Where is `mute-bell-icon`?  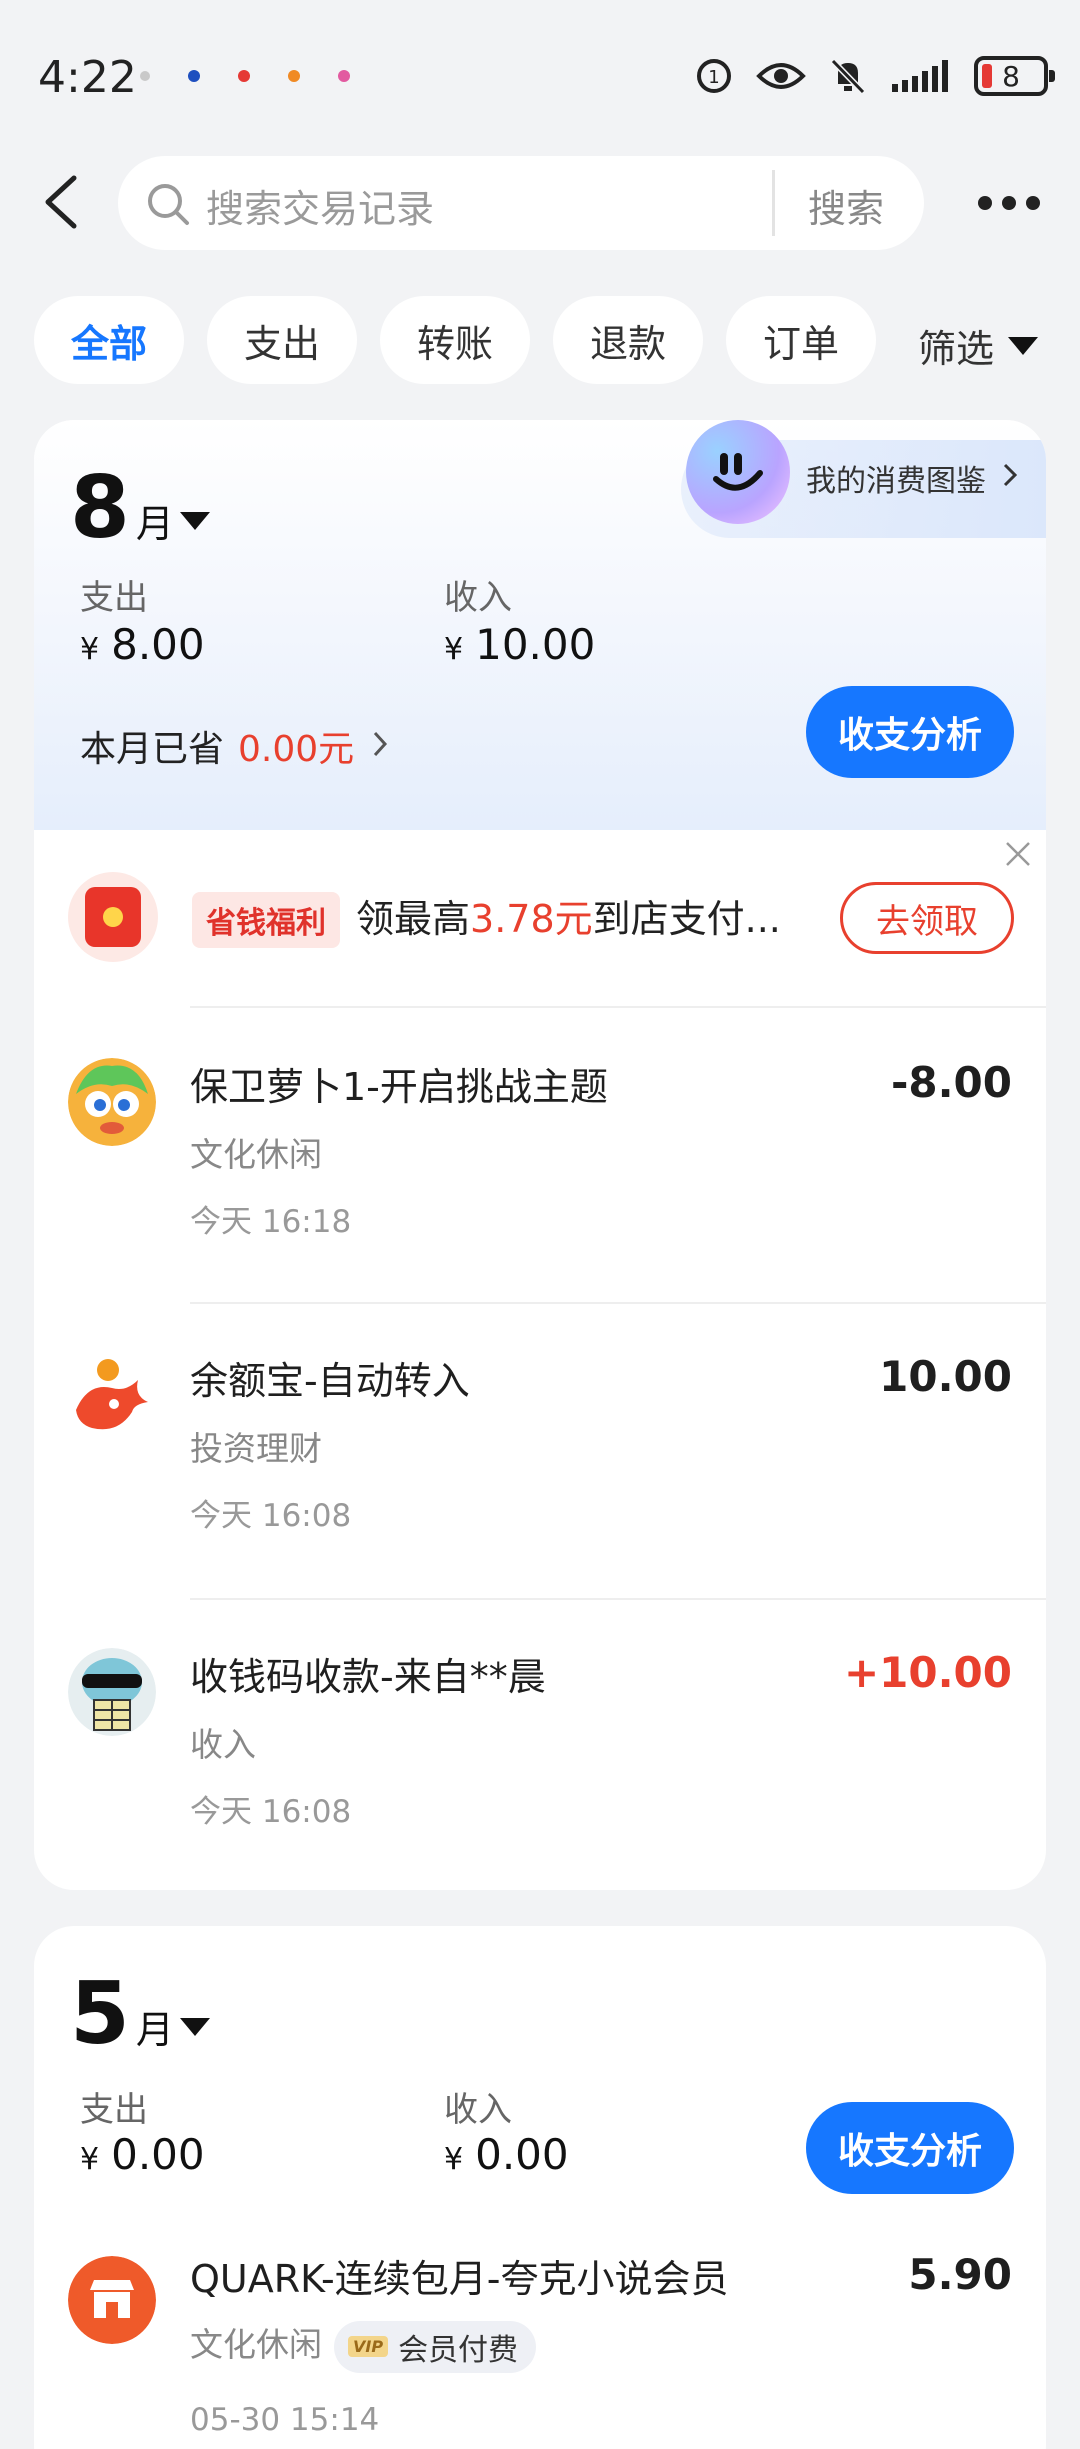
mute-bell-icon is located at coordinates (848, 76).